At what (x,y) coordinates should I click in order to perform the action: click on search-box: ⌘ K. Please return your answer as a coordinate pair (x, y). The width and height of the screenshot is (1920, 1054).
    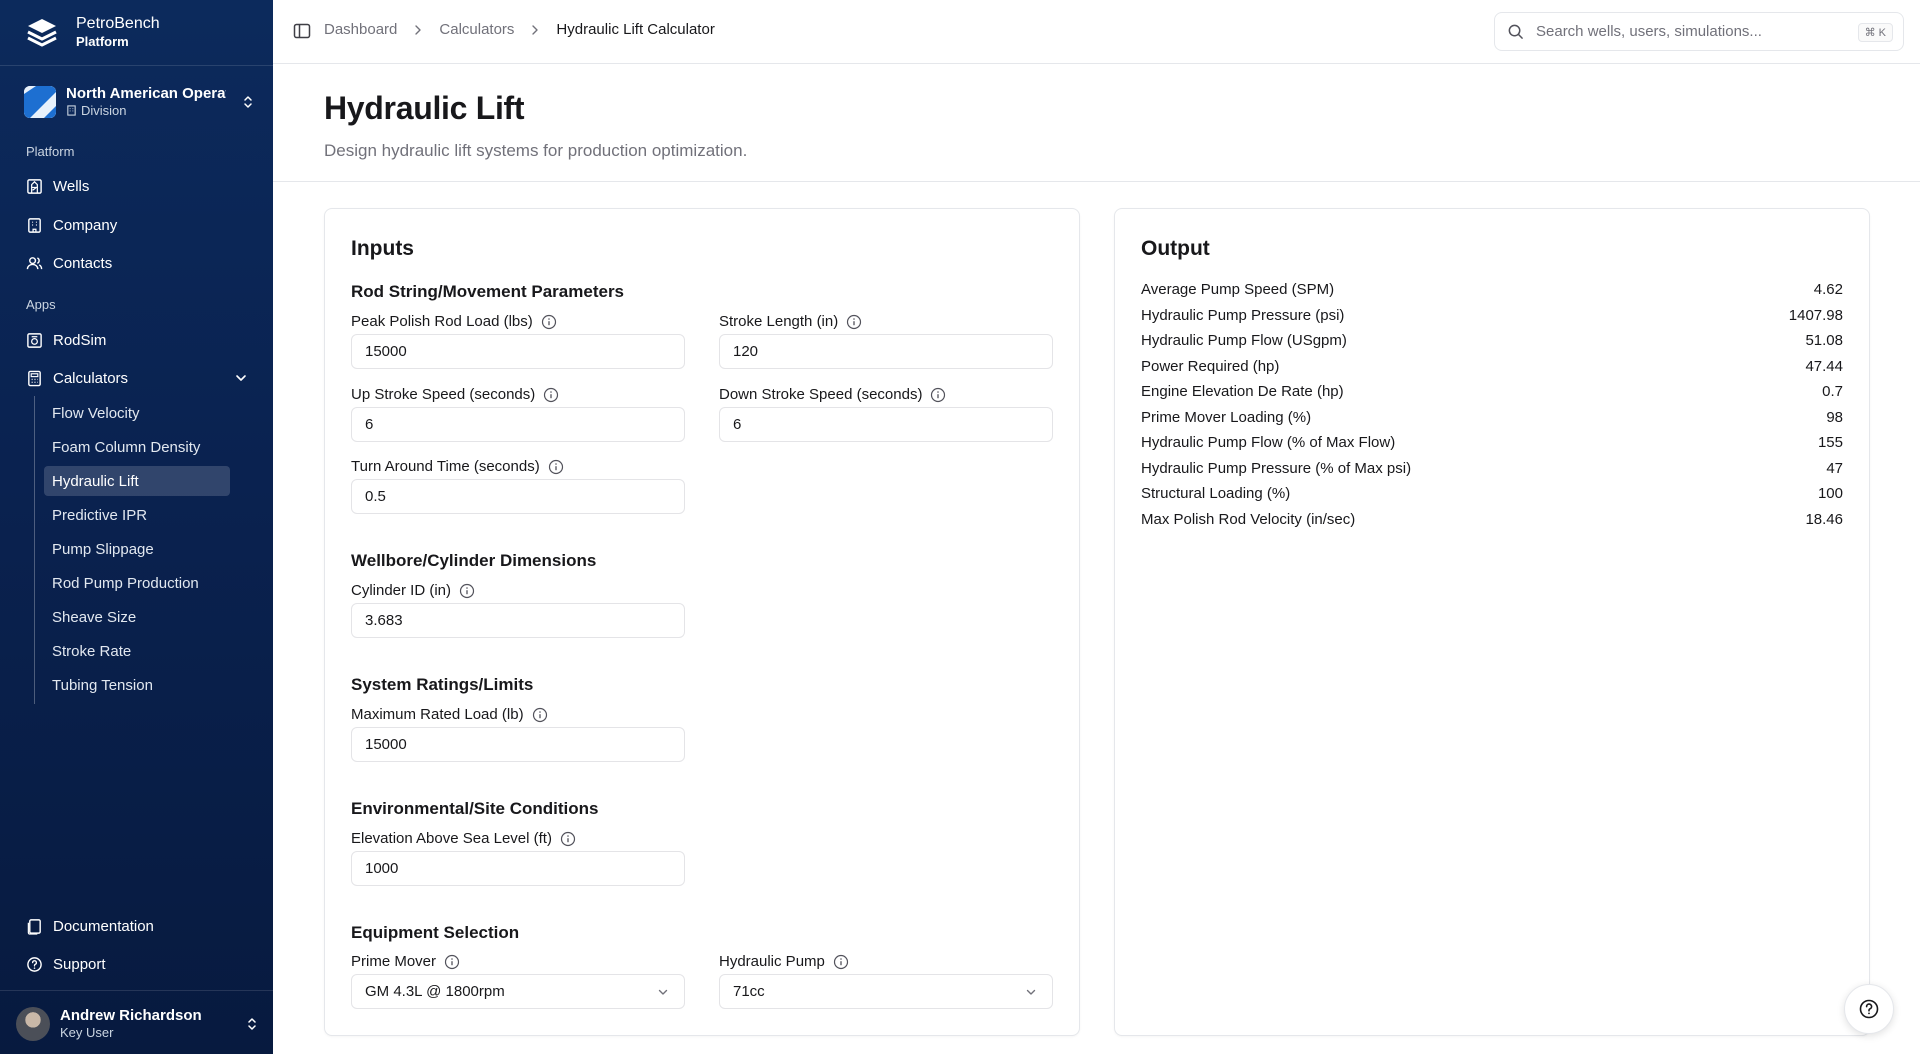
    Looking at the image, I should click on (1699, 31).